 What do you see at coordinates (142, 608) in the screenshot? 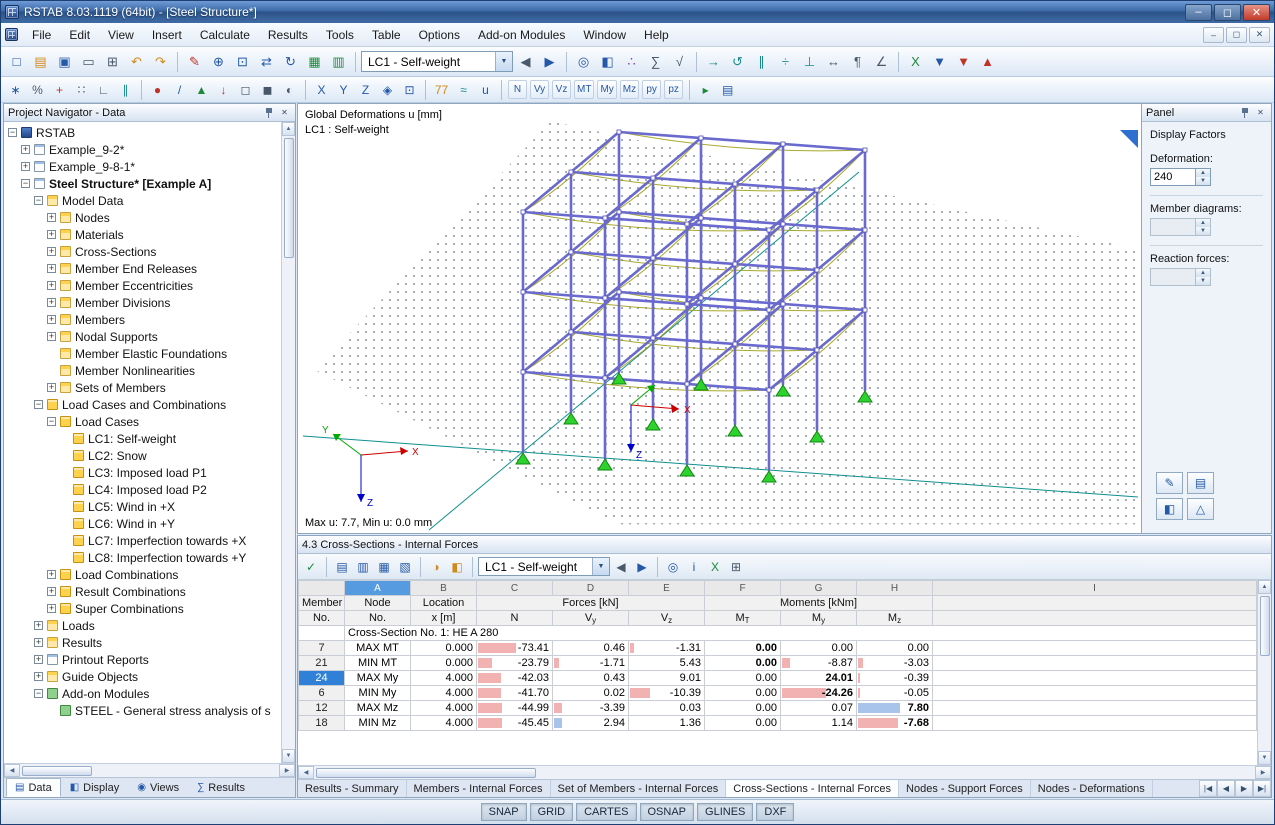
I see `tree-item: + Super Combinations` at bounding box center [142, 608].